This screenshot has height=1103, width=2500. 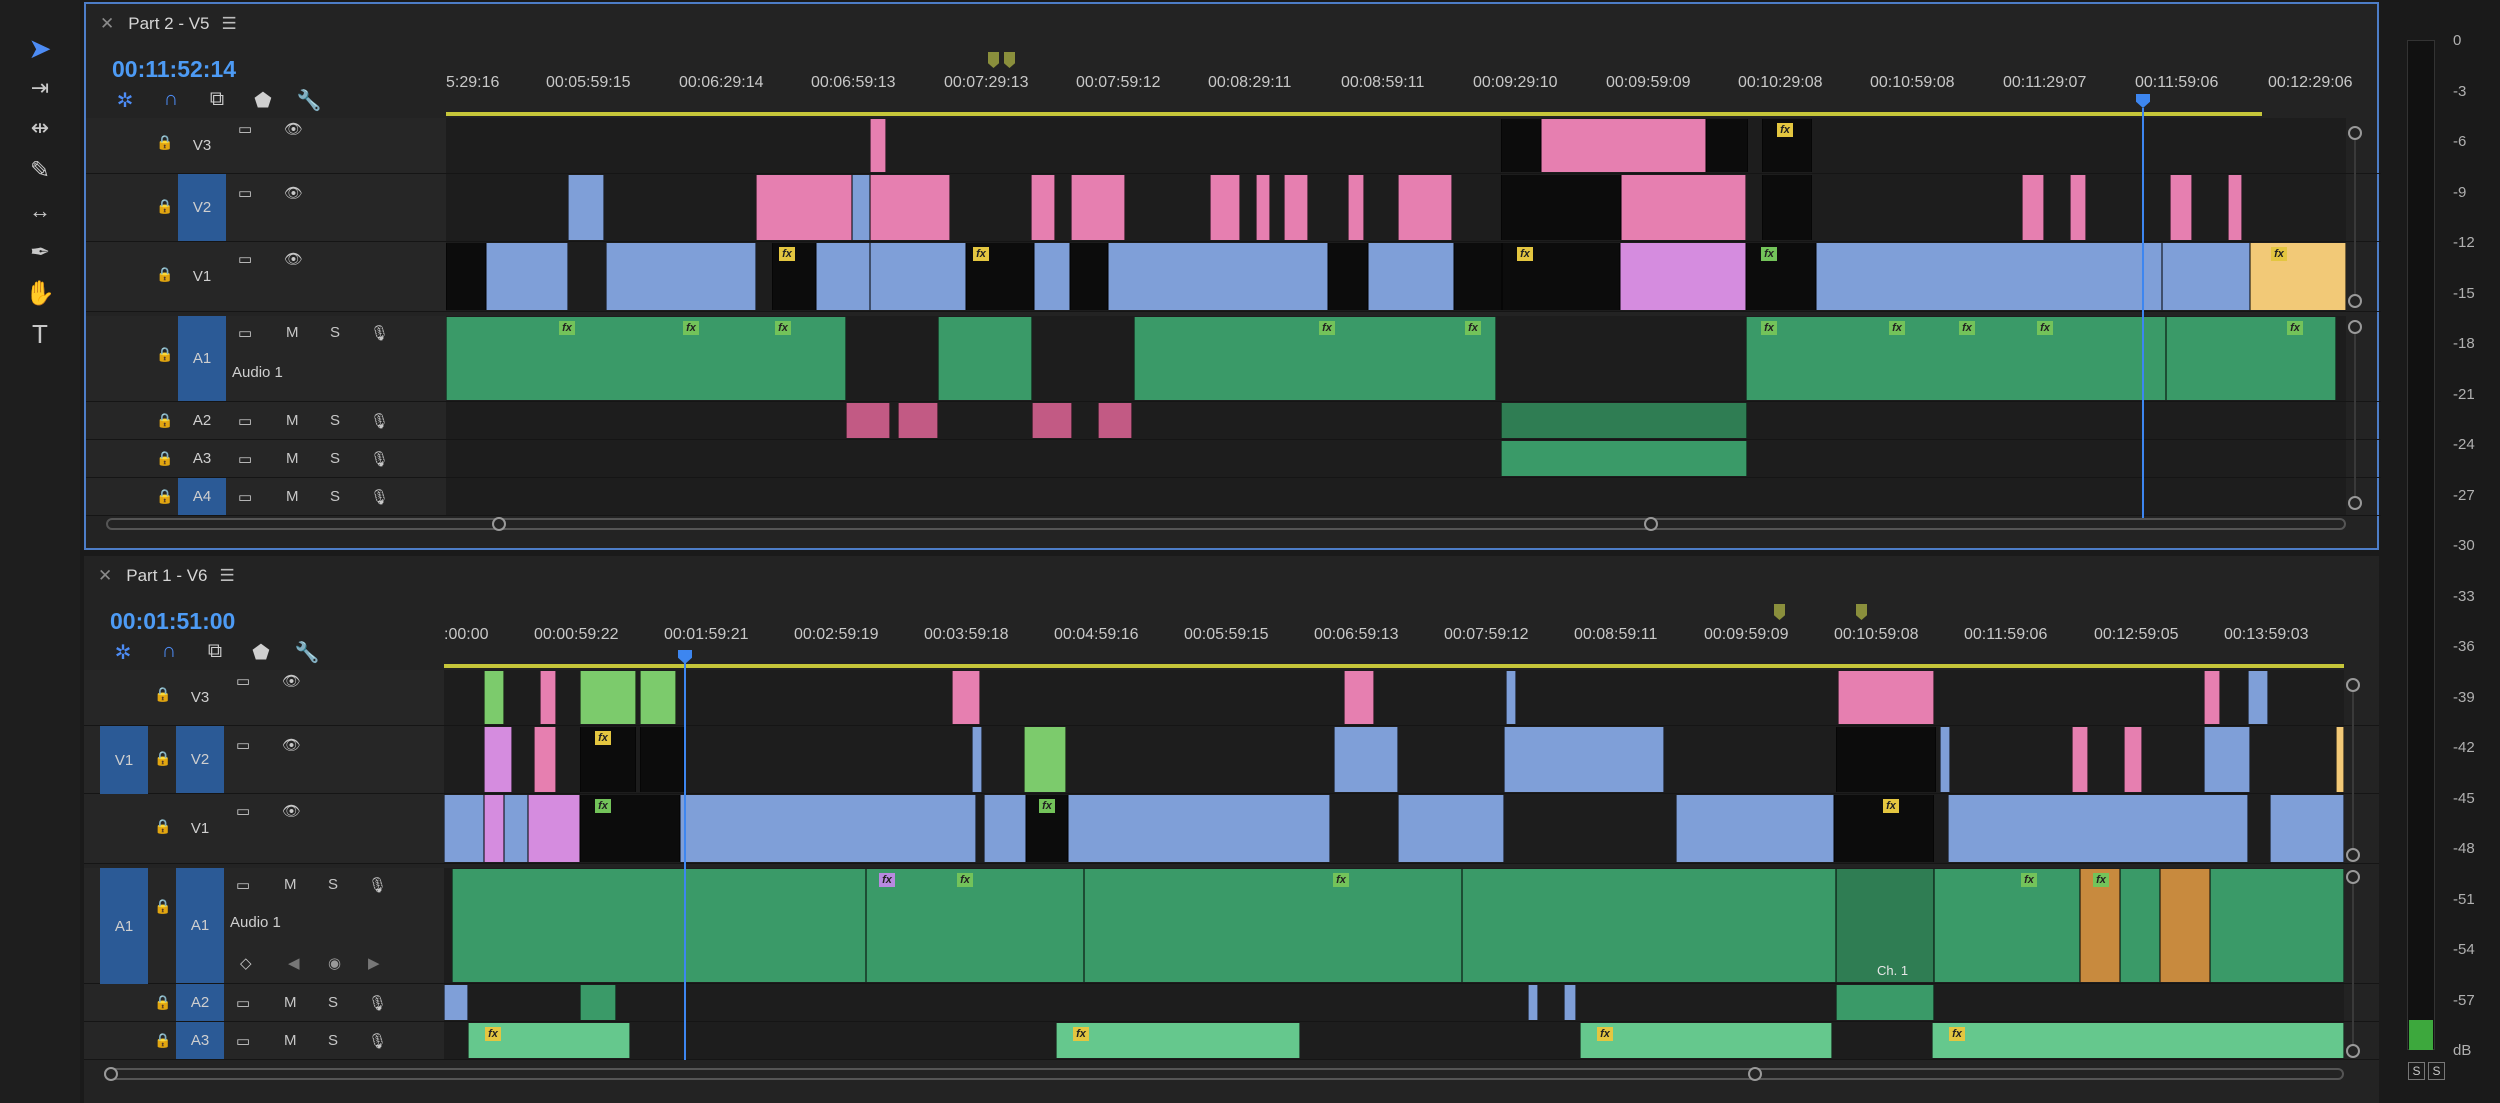 What do you see at coordinates (217, 100) in the screenshot?
I see `linked-selection-icon: ⧉` at bounding box center [217, 100].